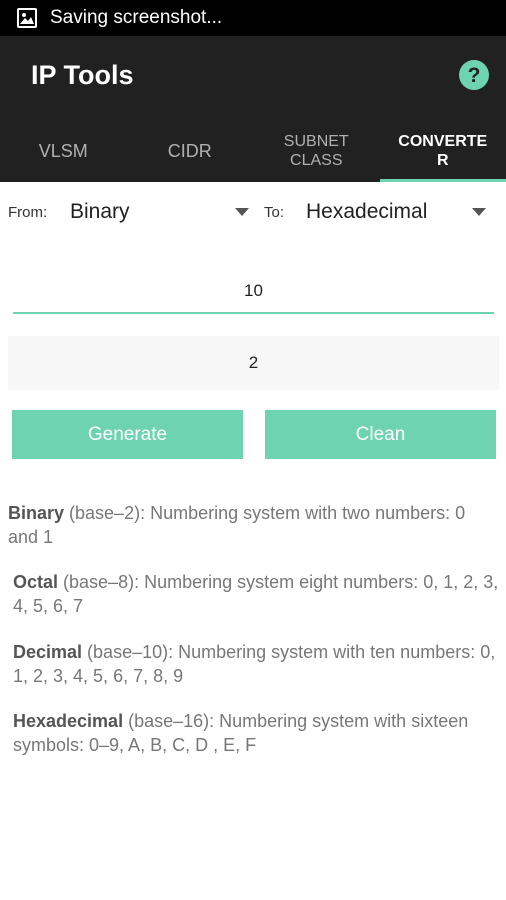 This screenshot has width=506, height=900. What do you see at coordinates (274, 212) in the screenshot?
I see `to-label: To:` at bounding box center [274, 212].